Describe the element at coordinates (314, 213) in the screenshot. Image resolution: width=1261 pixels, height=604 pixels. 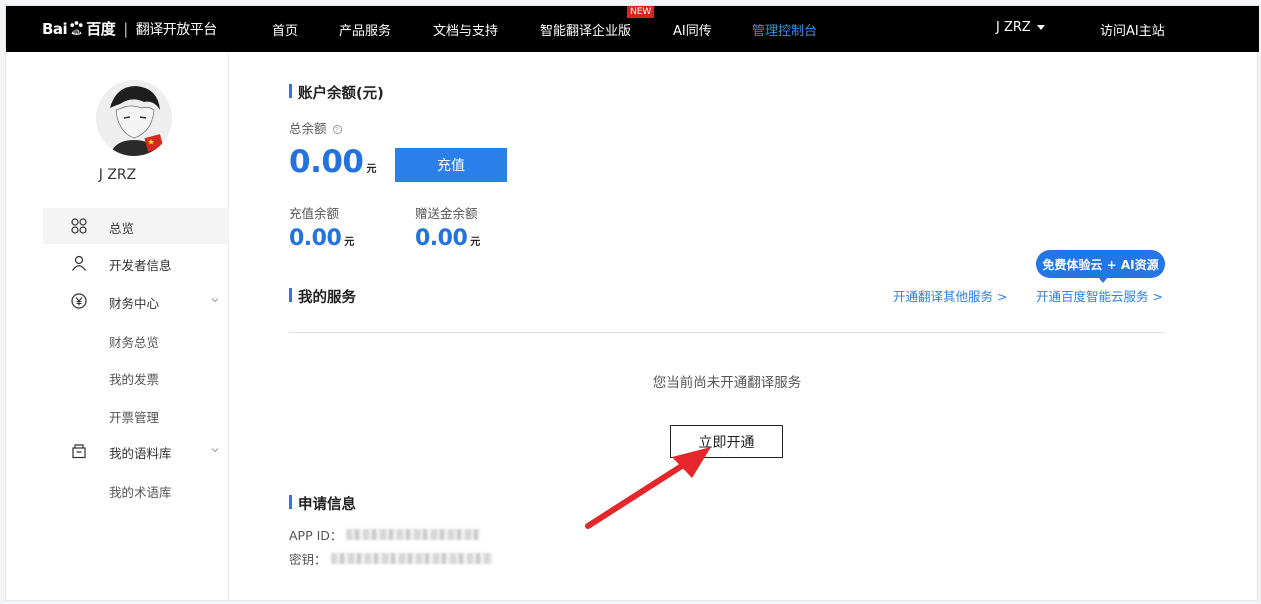
I see `recharge-balance-label: 充值余额` at that location.